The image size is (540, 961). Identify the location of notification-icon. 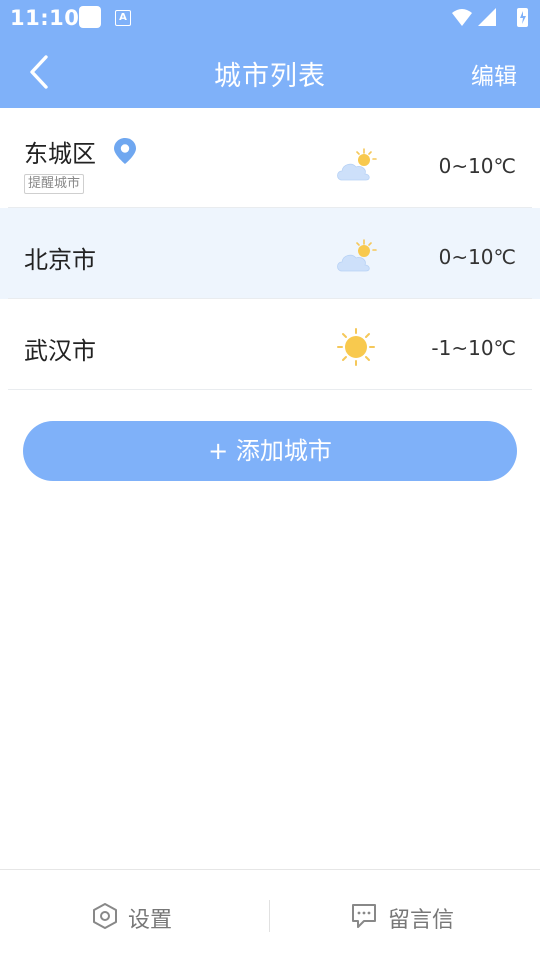
(90, 17).